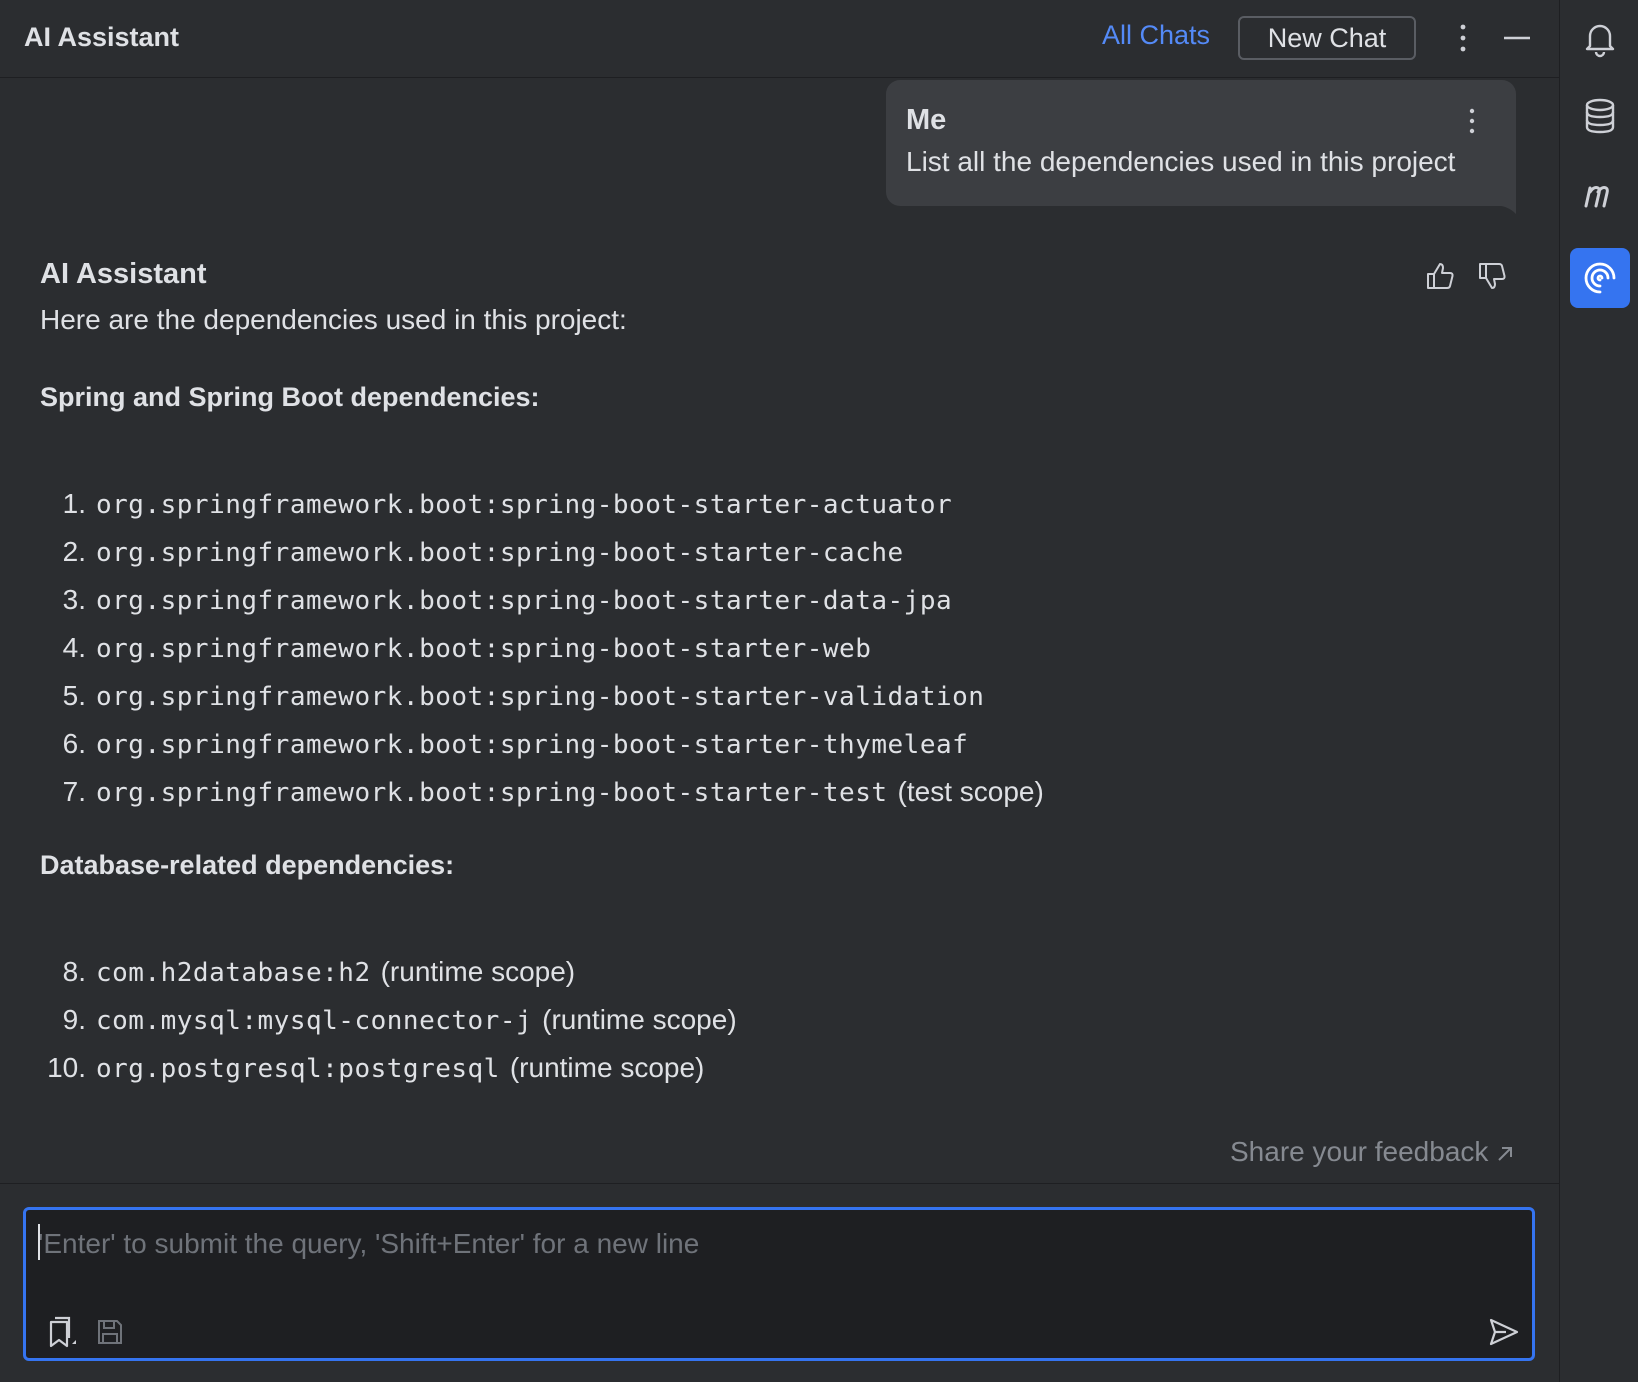 This screenshot has height=1382, width=1638. What do you see at coordinates (102, 37) in the screenshot?
I see `panel-title: AI Assistant` at bounding box center [102, 37].